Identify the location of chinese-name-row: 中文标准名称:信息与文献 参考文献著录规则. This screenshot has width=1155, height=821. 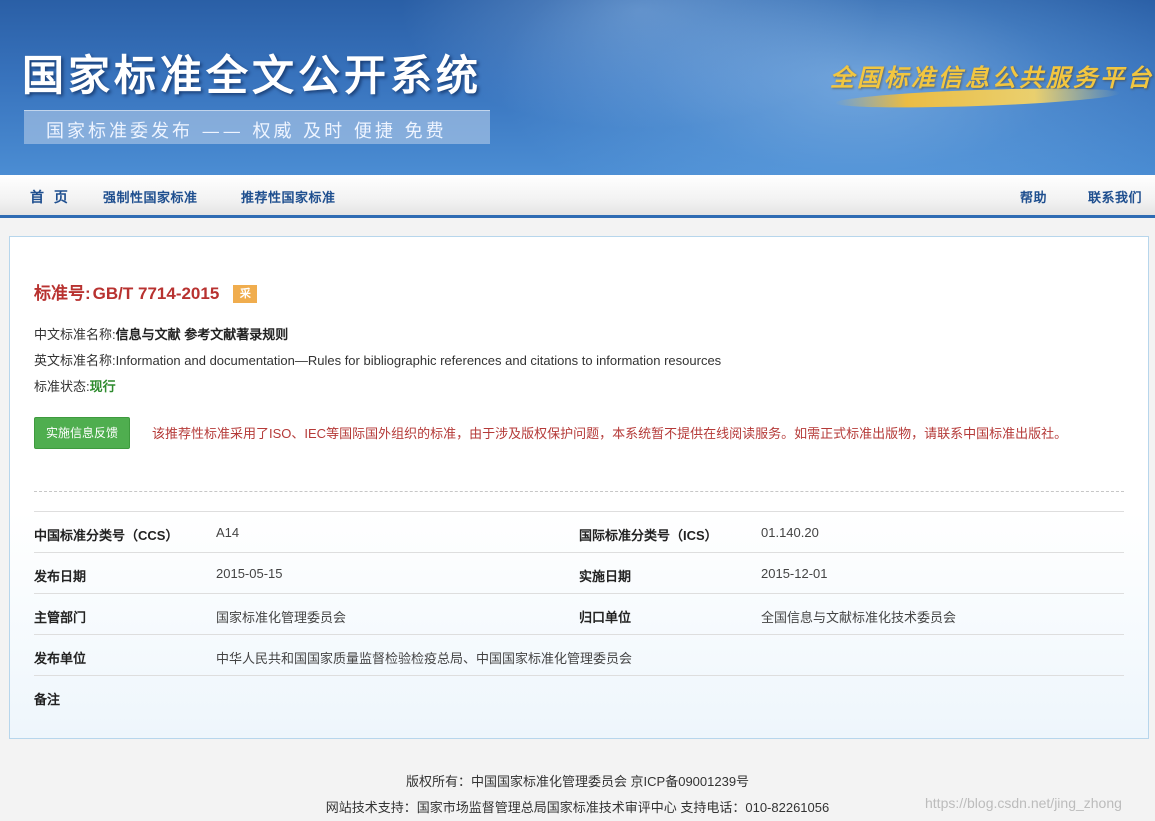
(161, 333).